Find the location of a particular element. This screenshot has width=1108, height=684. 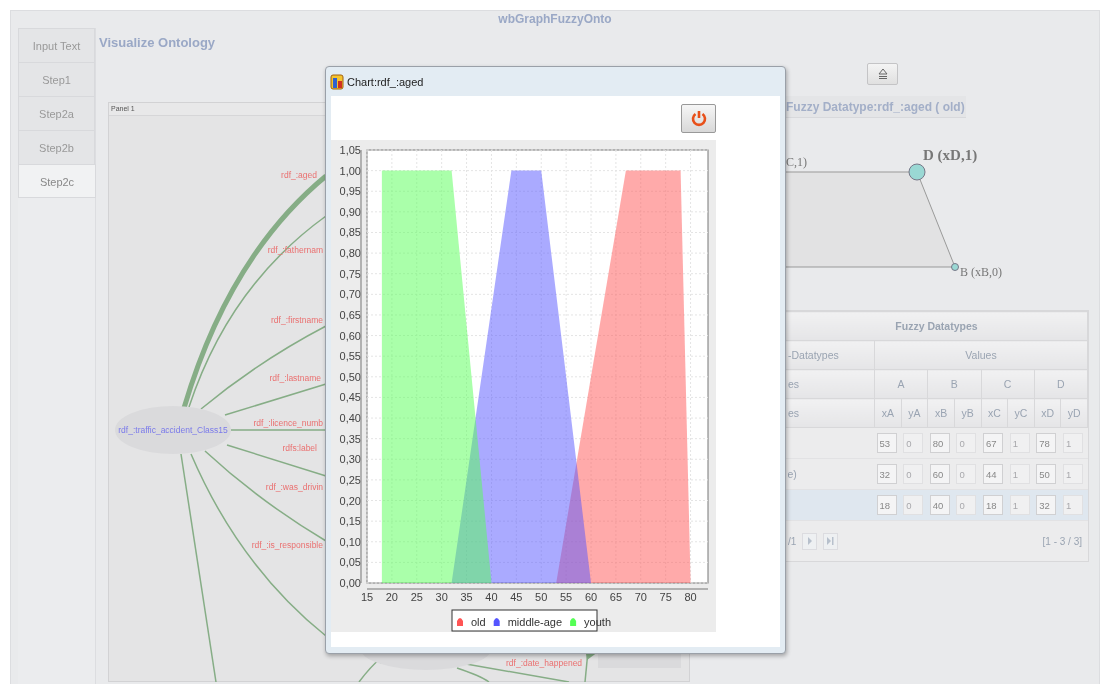

tick-label: 65 is located at coordinates (616, 597).